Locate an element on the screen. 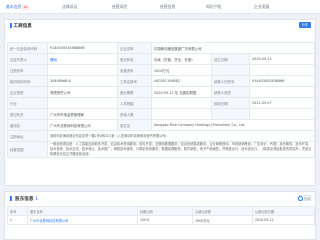  column-header: 认缴出资日期 is located at coordinates (283, 211).